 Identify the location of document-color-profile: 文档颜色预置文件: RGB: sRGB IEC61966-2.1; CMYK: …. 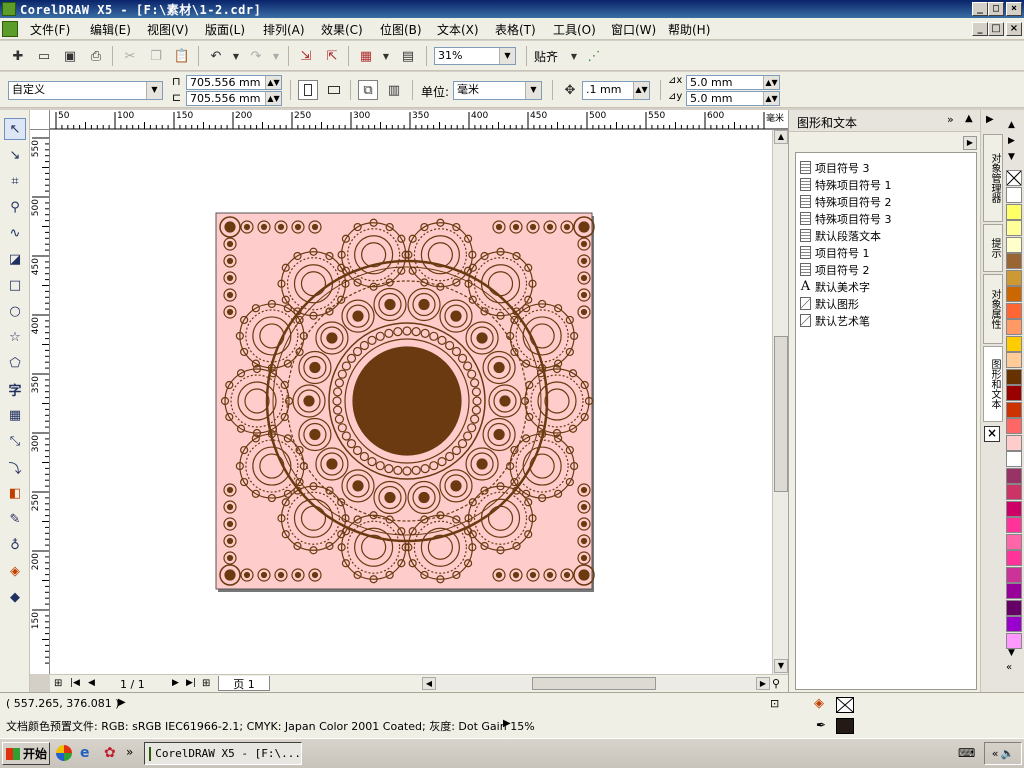
(270, 726).